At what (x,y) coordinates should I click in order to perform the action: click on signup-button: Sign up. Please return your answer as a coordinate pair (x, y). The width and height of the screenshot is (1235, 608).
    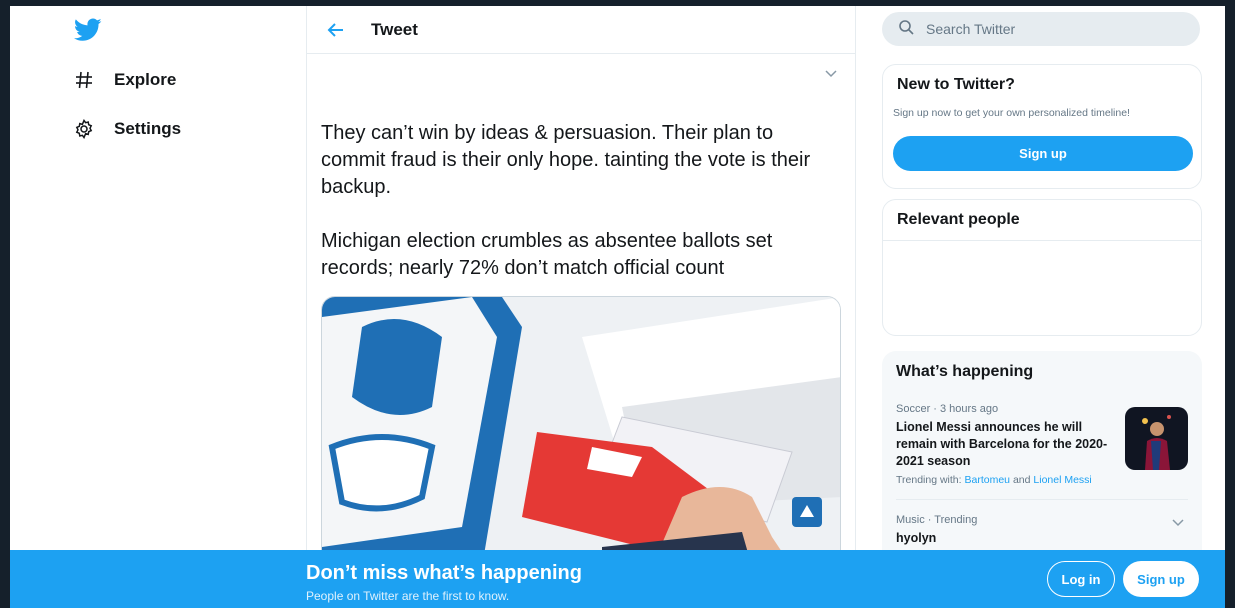
    Looking at the image, I should click on (1161, 579).